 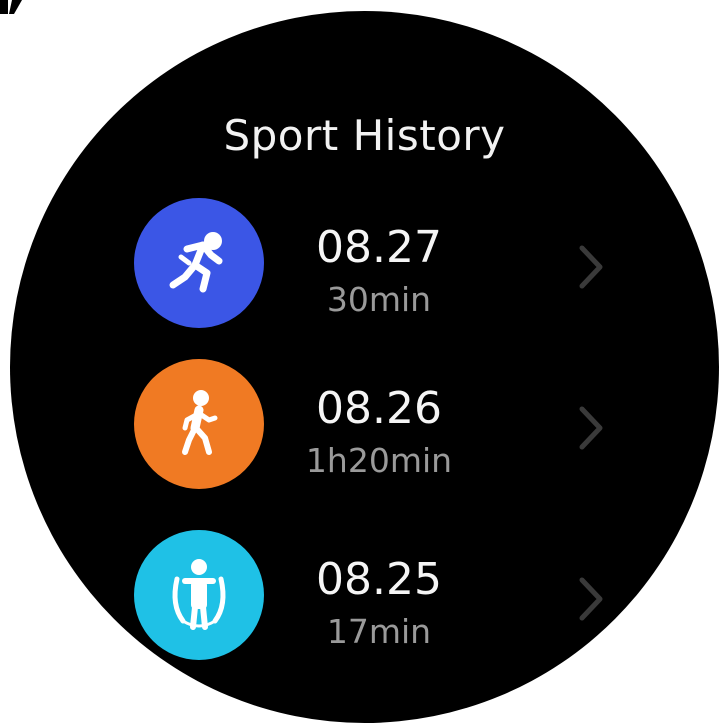 I want to click on history-duration: 1h20min, so click(x=379, y=460).